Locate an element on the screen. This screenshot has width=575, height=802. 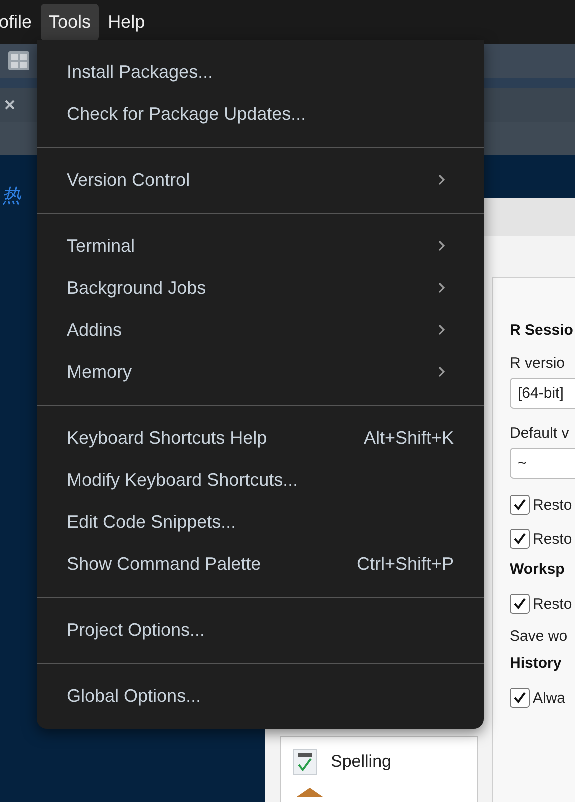
sidebar-item: Spelling is located at coordinates (379, 762).